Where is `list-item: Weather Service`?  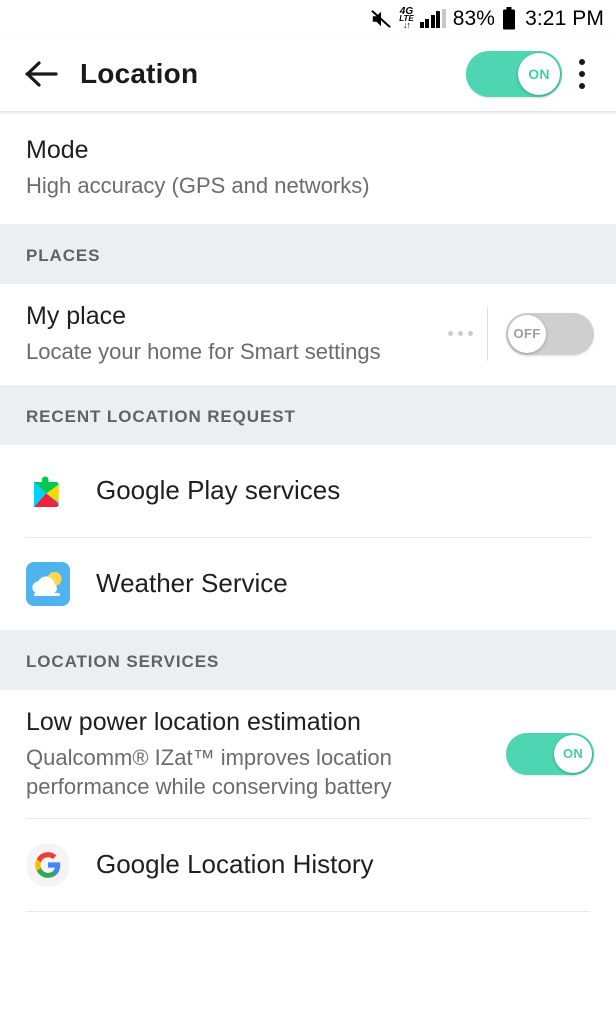
list-item: Weather Service is located at coordinates (308, 583).